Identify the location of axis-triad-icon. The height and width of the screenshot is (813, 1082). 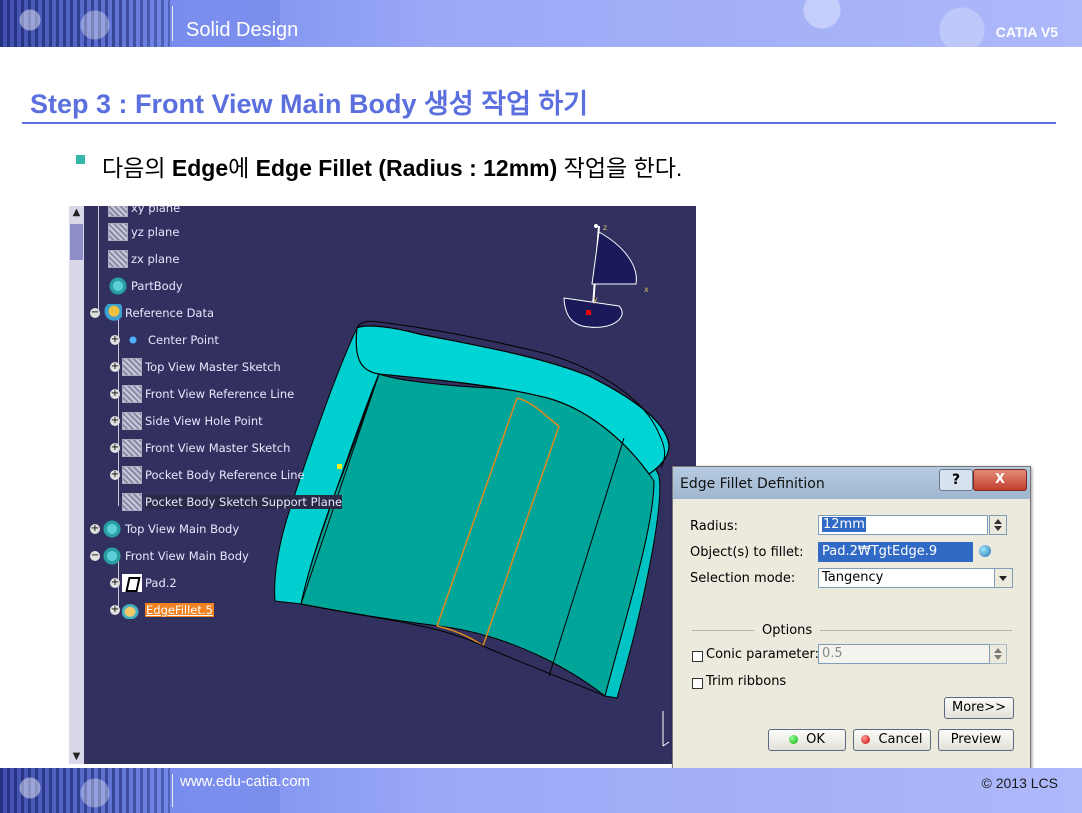
(666, 729).